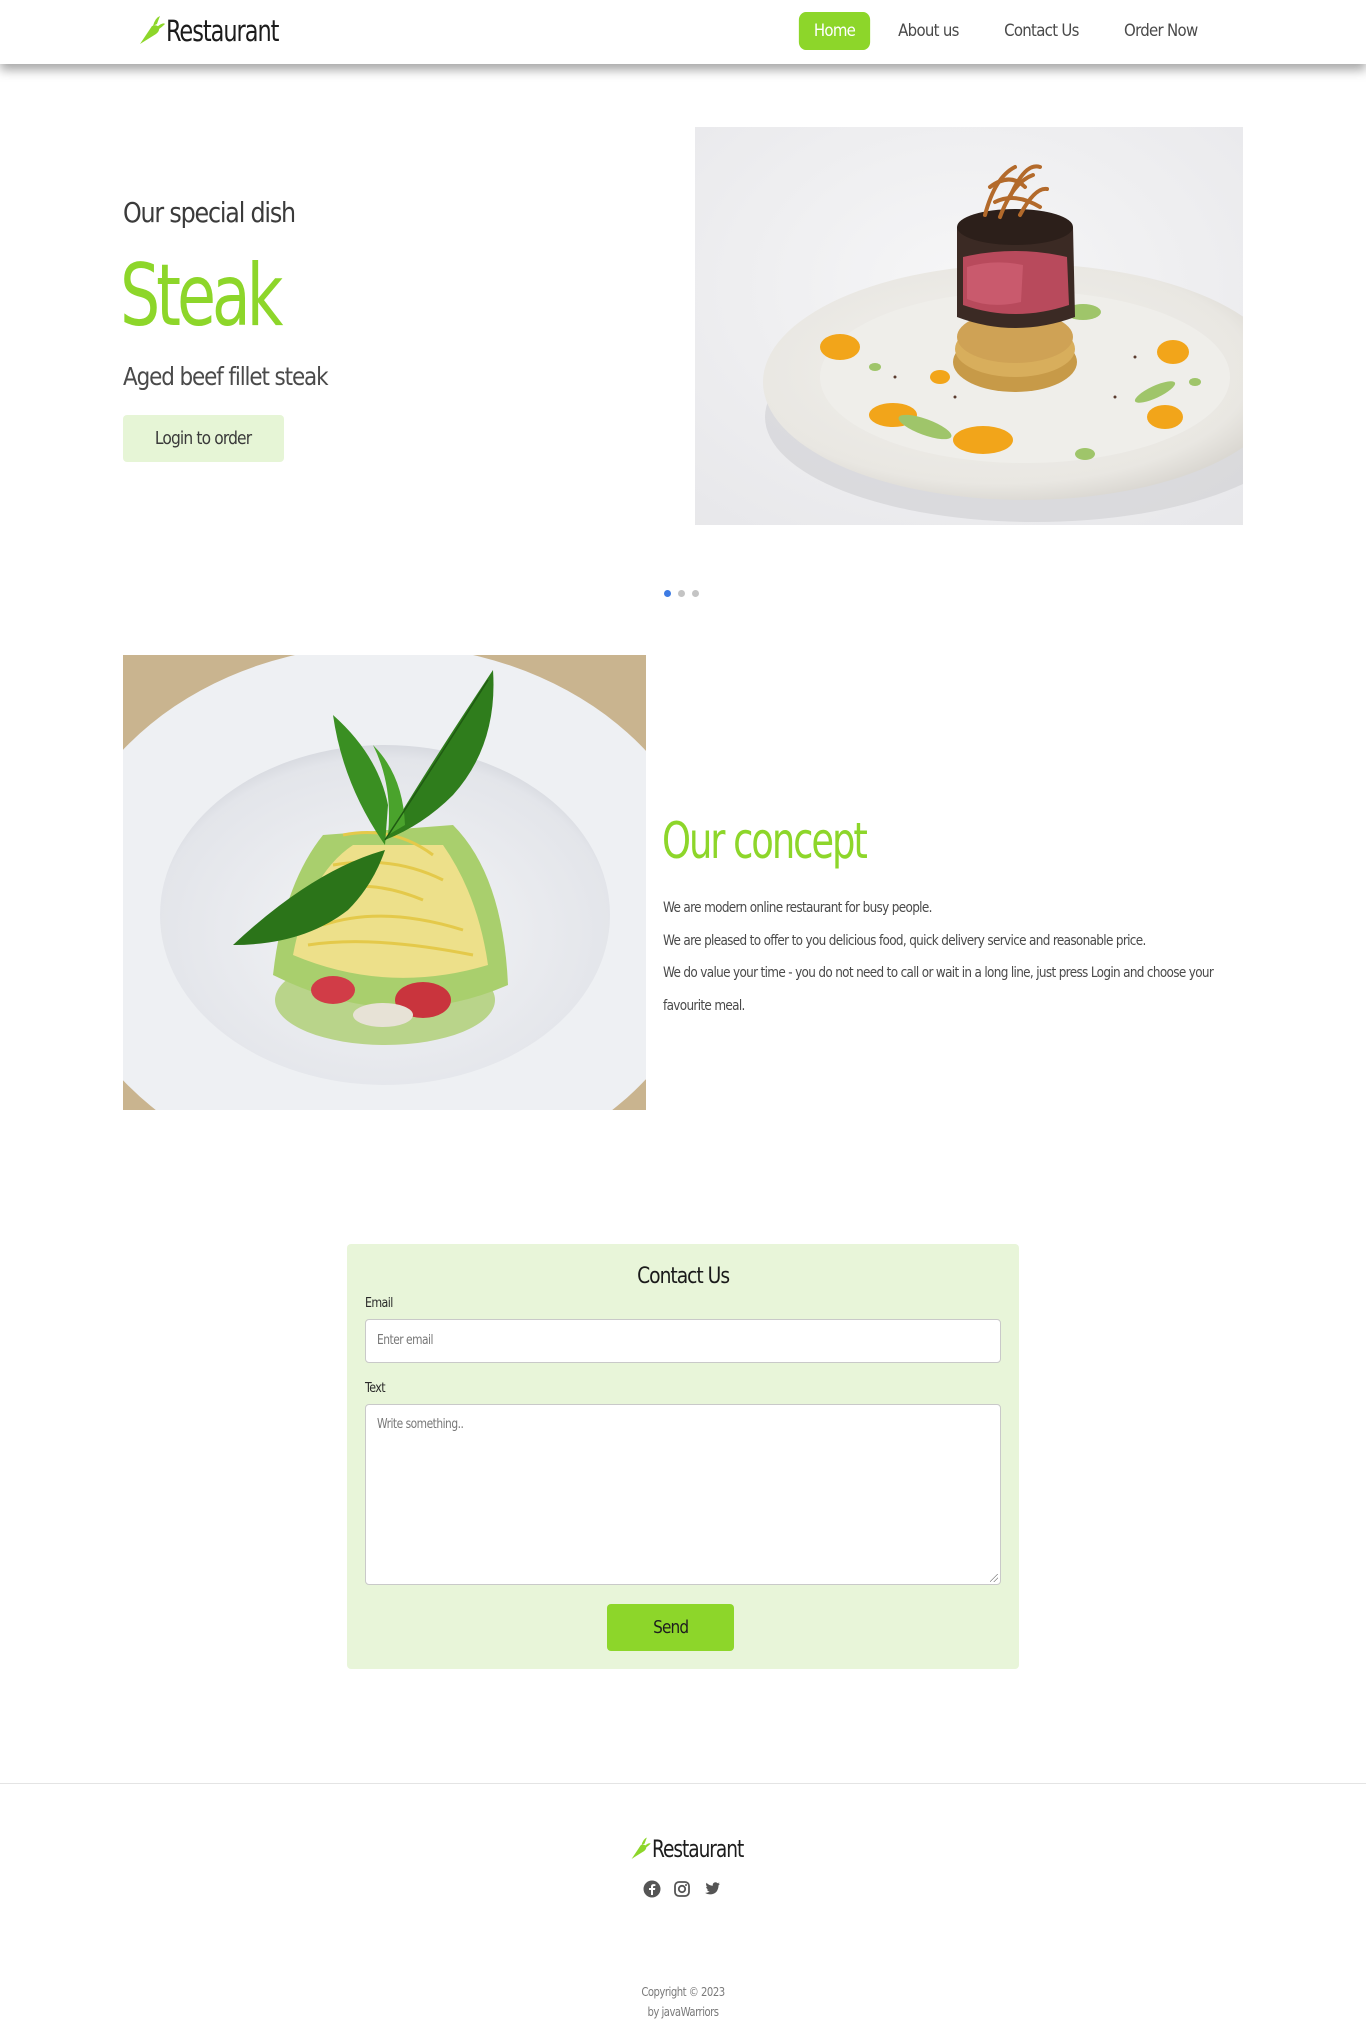 The width and height of the screenshot is (1366, 2026). I want to click on text-placeholder: Write something.., so click(420, 1424).